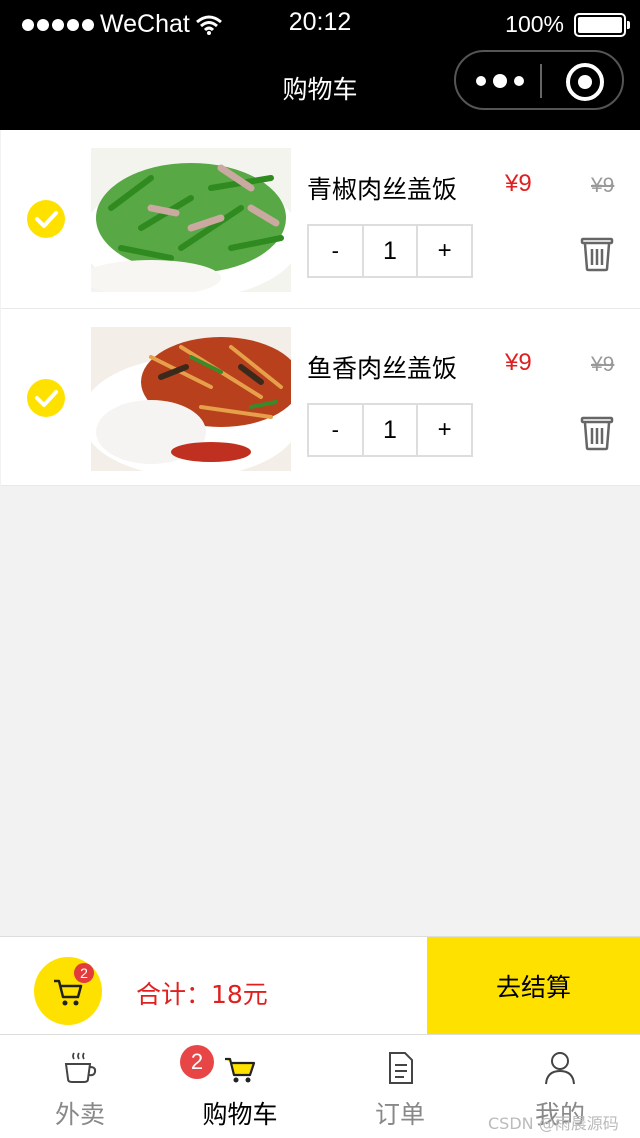 The width and height of the screenshot is (640, 1138). What do you see at coordinates (534, 24) in the screenshot?
I see `battery-percent: 100%` at bounding box center [534, 24].